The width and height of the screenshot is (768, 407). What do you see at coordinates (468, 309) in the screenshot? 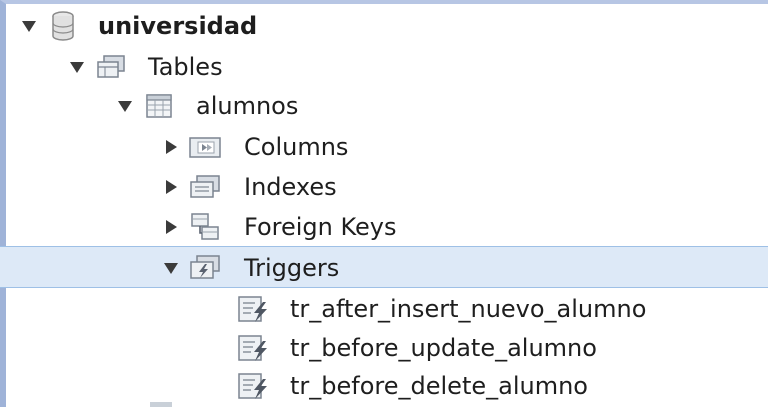
I see `trigger-label: tr_after_insert_nuevo_alumno` at bounding box center [468, 309].